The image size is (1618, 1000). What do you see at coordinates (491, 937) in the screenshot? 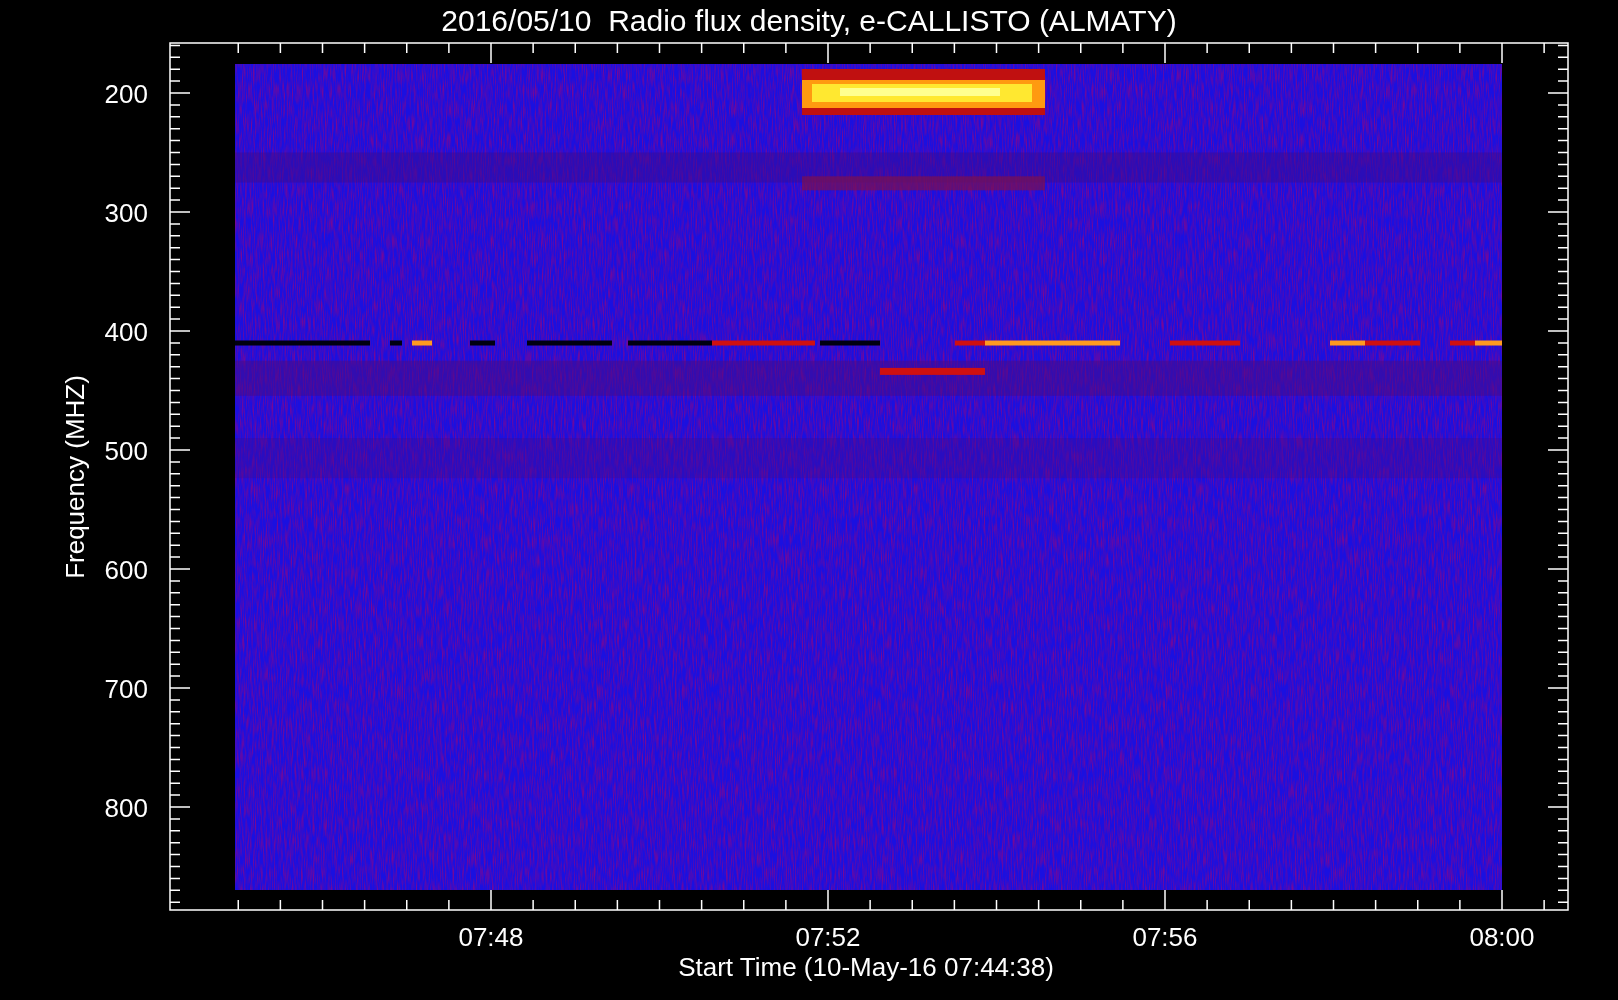
I see `tick-label: 07:48` at bounding box center [491, 937].